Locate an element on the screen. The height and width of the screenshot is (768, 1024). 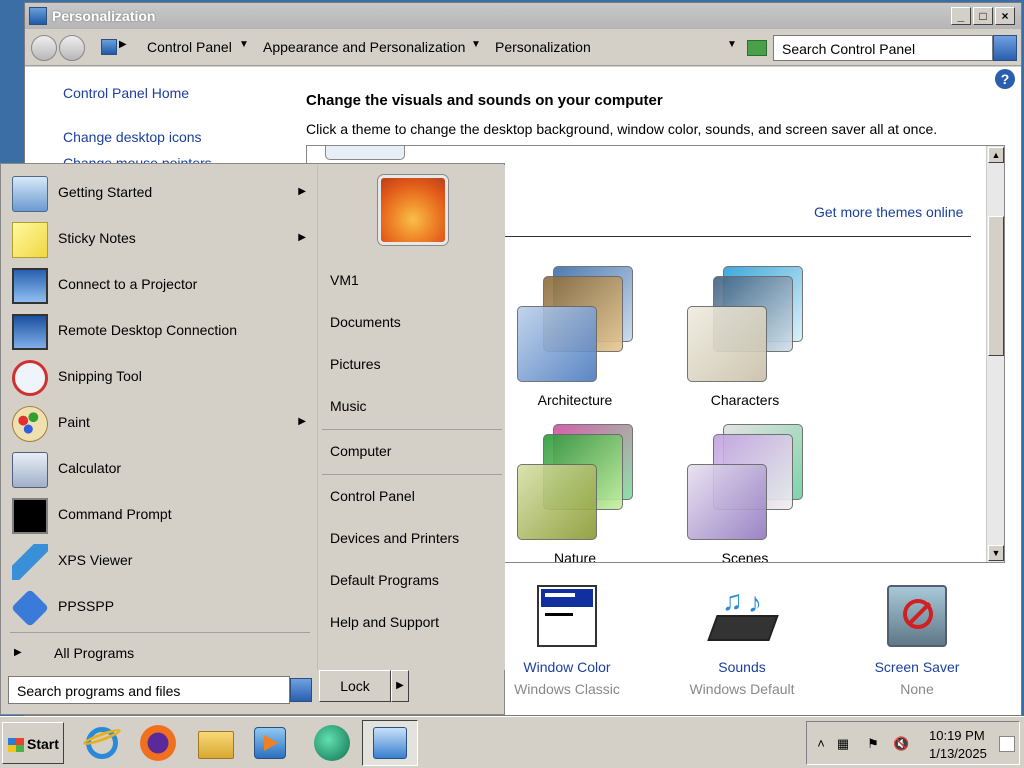
start-link-music: Music is located at coordinates (348, 406).